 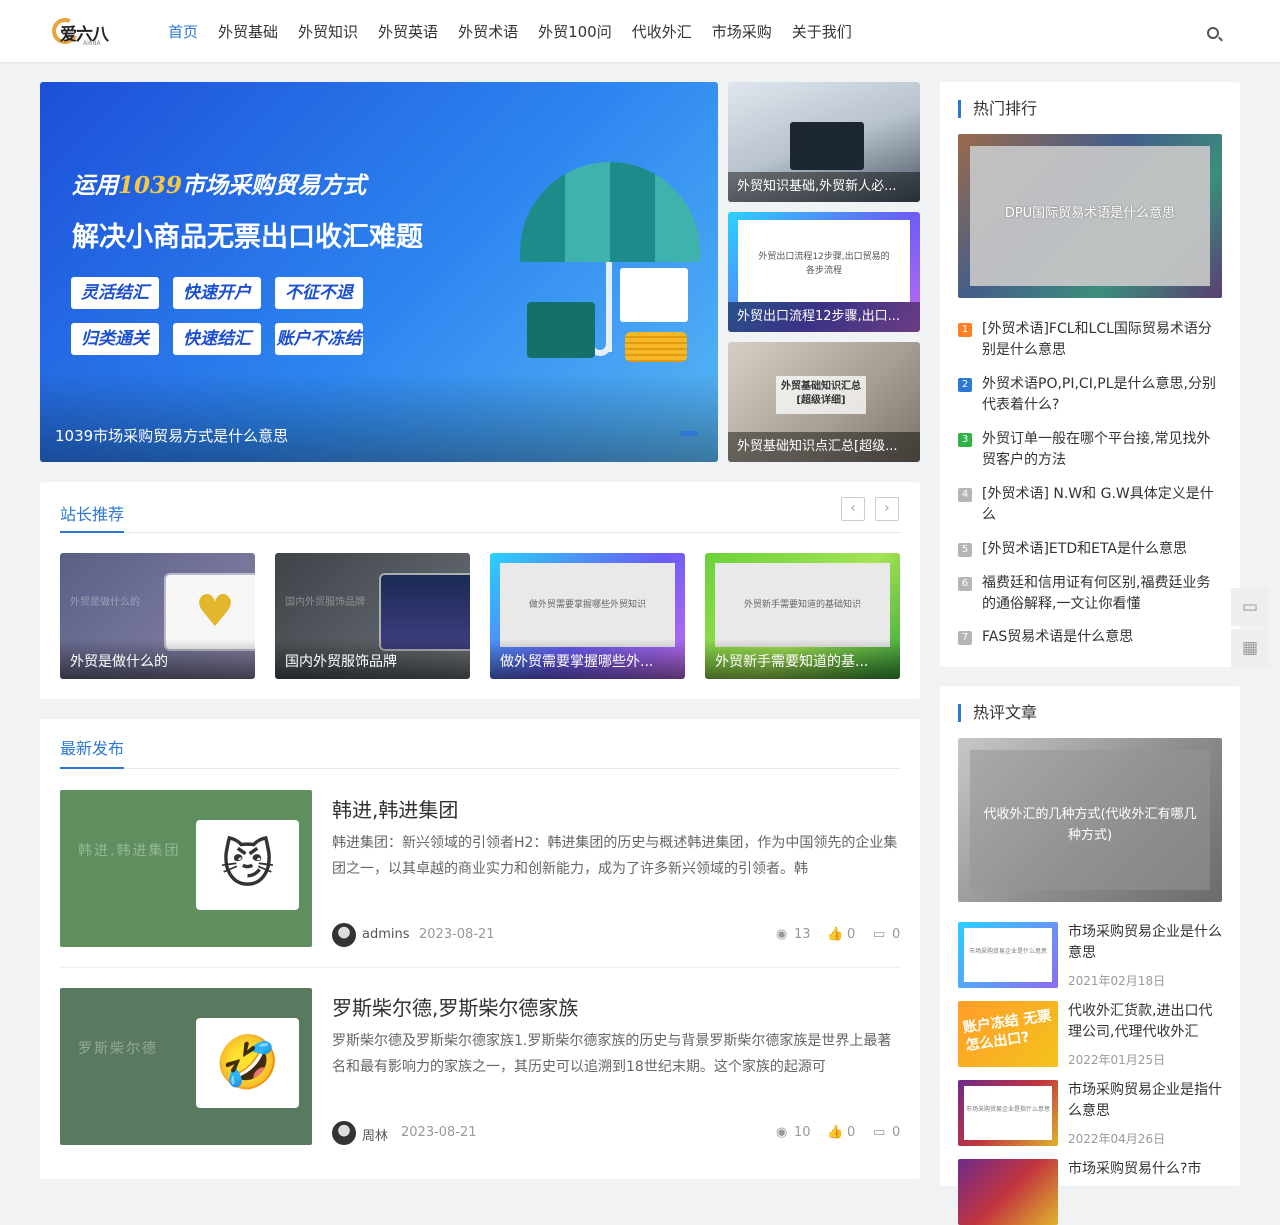 I want to click on hot-rank-link: 外贸术语PO,PI,CI,PL是什么意思,分别代表着什么?, so click(x=1102, y=395).